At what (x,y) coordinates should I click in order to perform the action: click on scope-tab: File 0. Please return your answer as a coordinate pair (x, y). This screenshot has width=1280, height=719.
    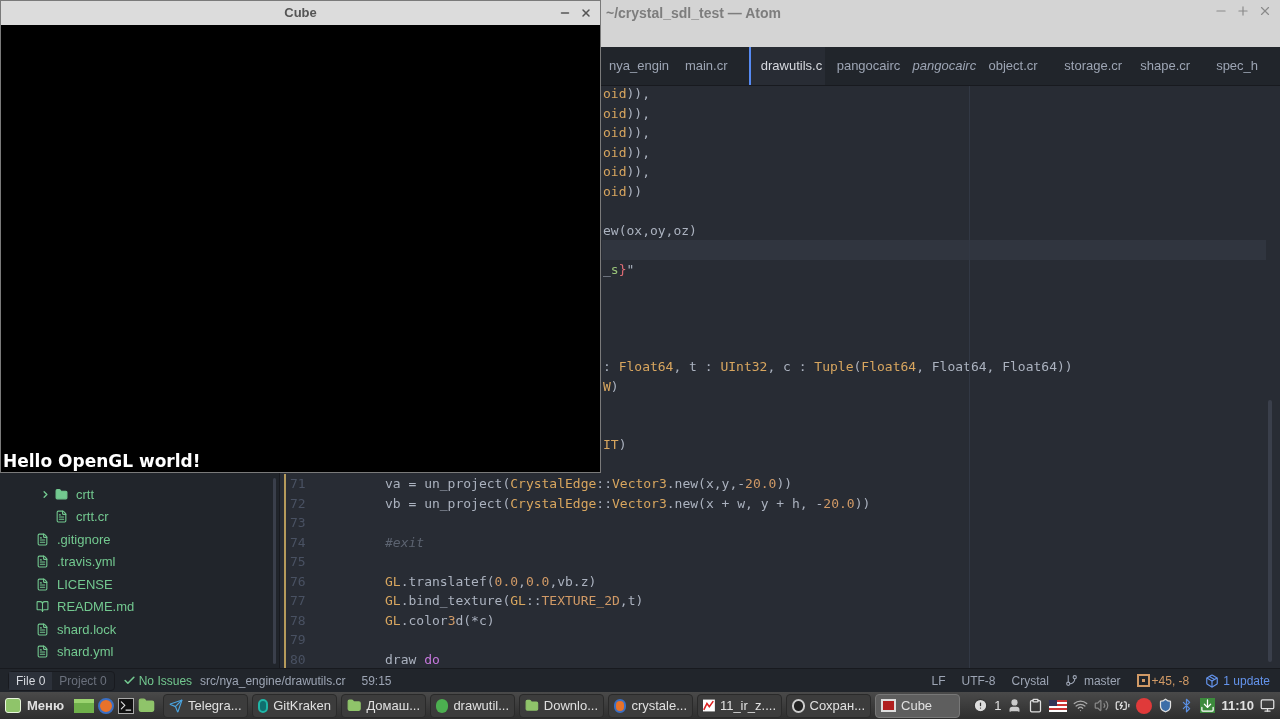
    Looking at the image, I should click on (31, 680).